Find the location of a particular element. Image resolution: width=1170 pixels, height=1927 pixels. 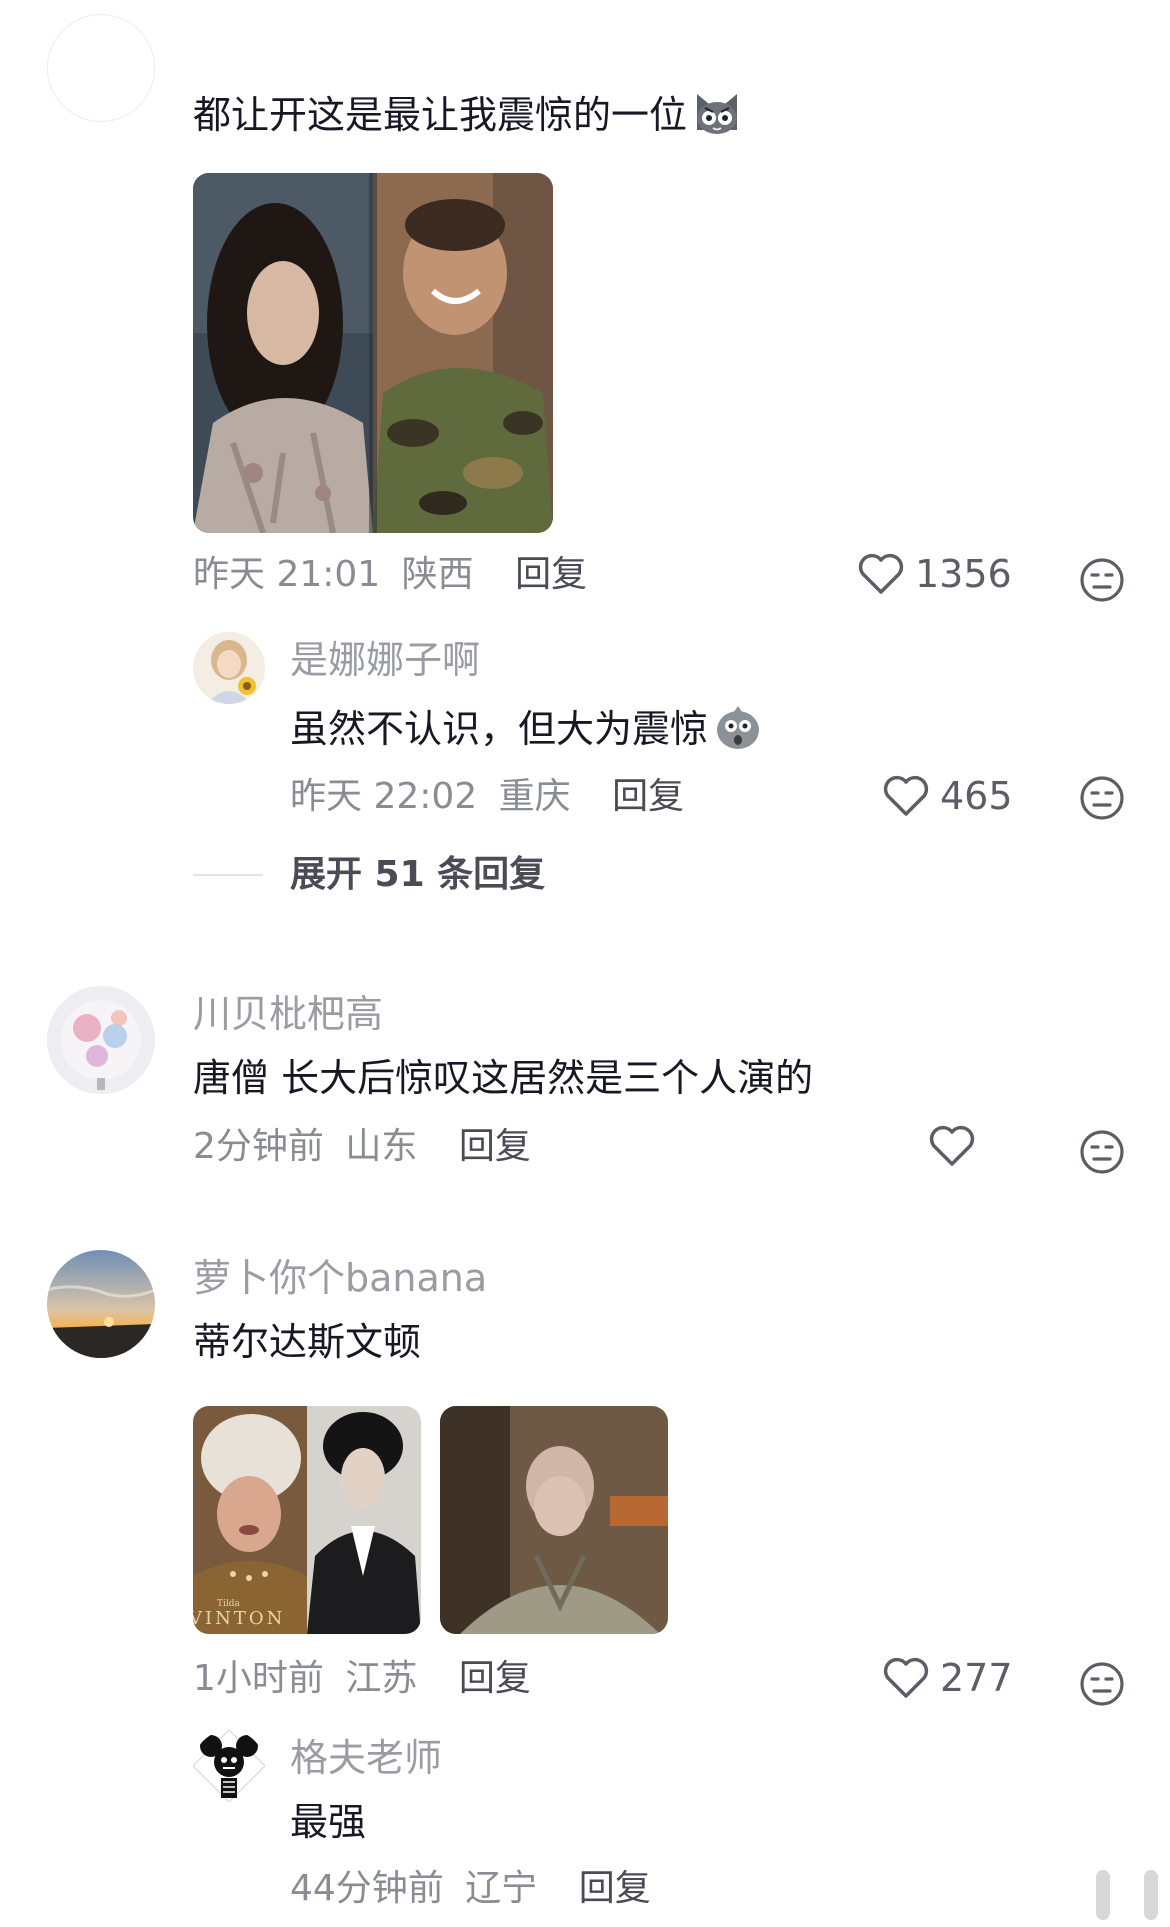

reply-username: 是娜娜子啊 is located at coordinates (385, 660).